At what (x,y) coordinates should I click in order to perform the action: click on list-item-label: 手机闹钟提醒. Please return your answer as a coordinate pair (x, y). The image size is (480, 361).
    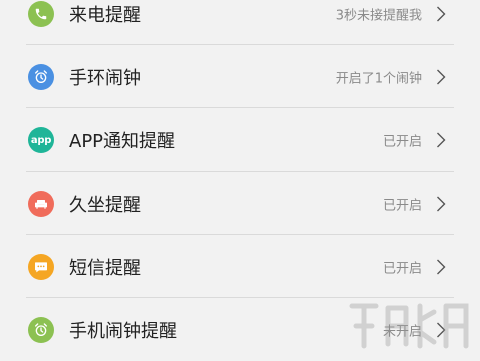
    Looking at the image, I should click on (123, 331).